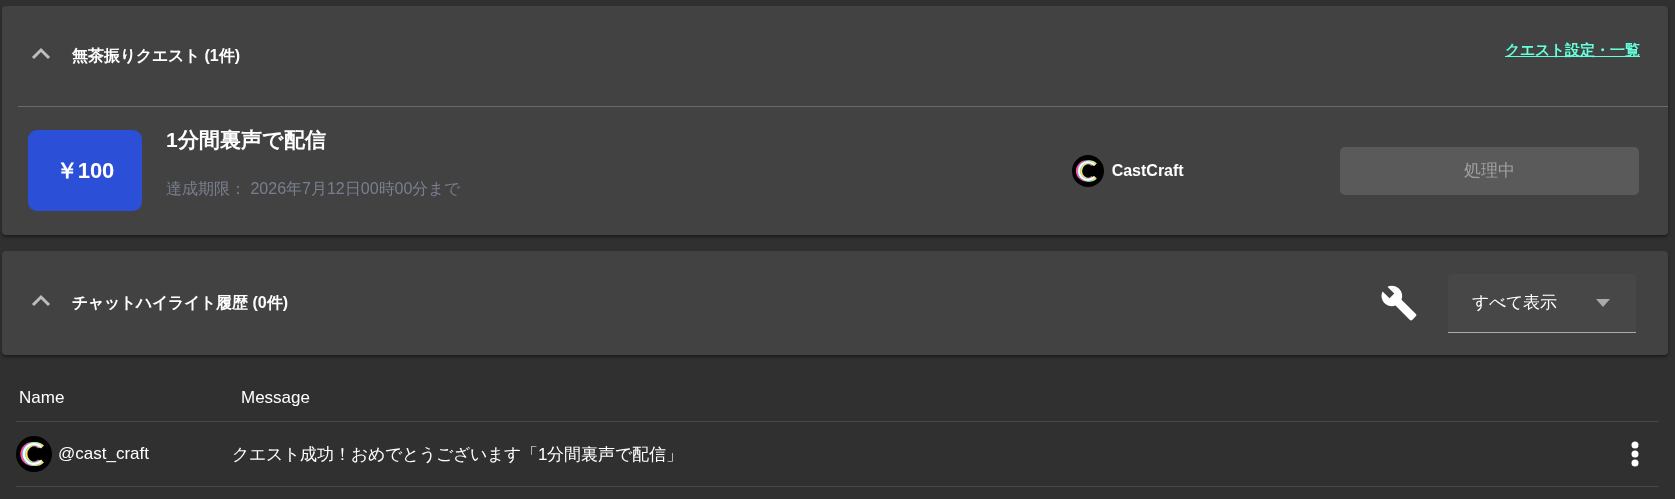  I want to click on panel-title: チャットハイライト履歴 (0件), so click(180, 302).